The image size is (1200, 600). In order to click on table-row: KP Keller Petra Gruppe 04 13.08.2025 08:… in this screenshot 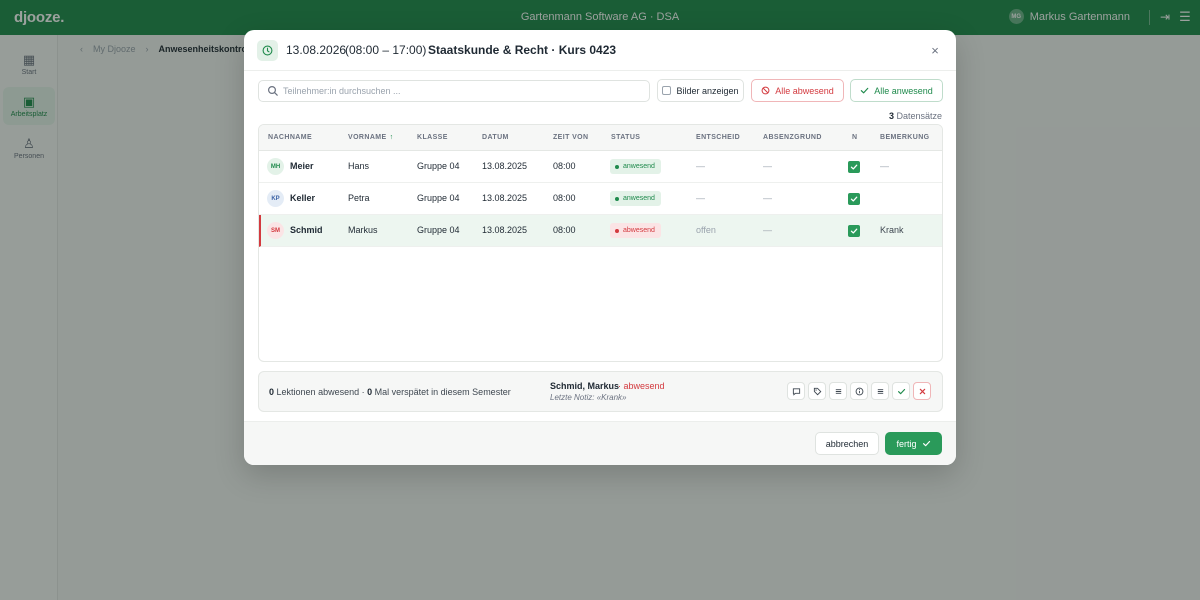, I will do `click(600, 199)`.